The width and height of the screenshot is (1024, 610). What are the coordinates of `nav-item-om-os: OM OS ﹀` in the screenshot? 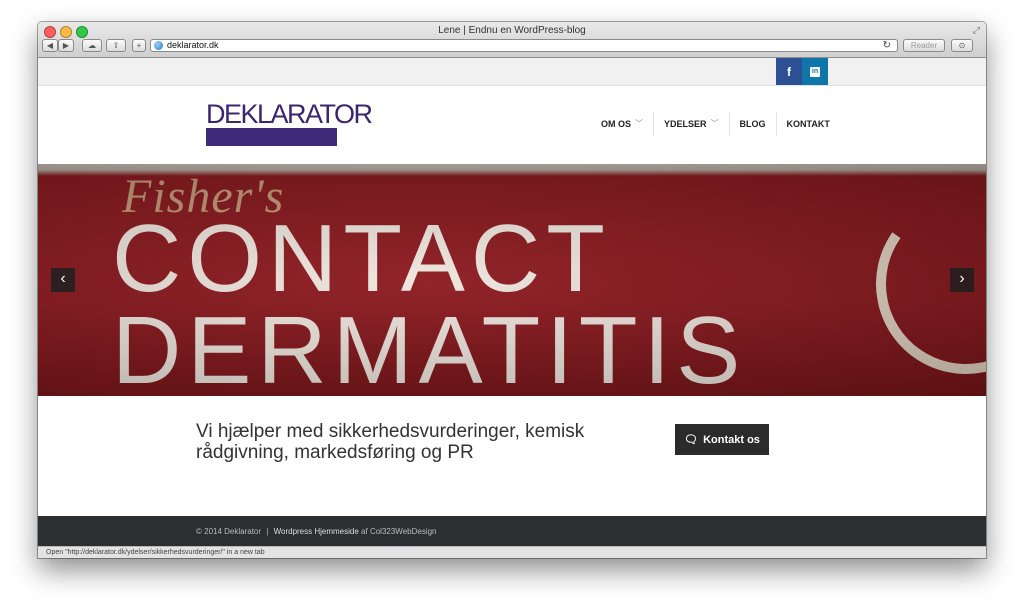 It's located at (622, 124).